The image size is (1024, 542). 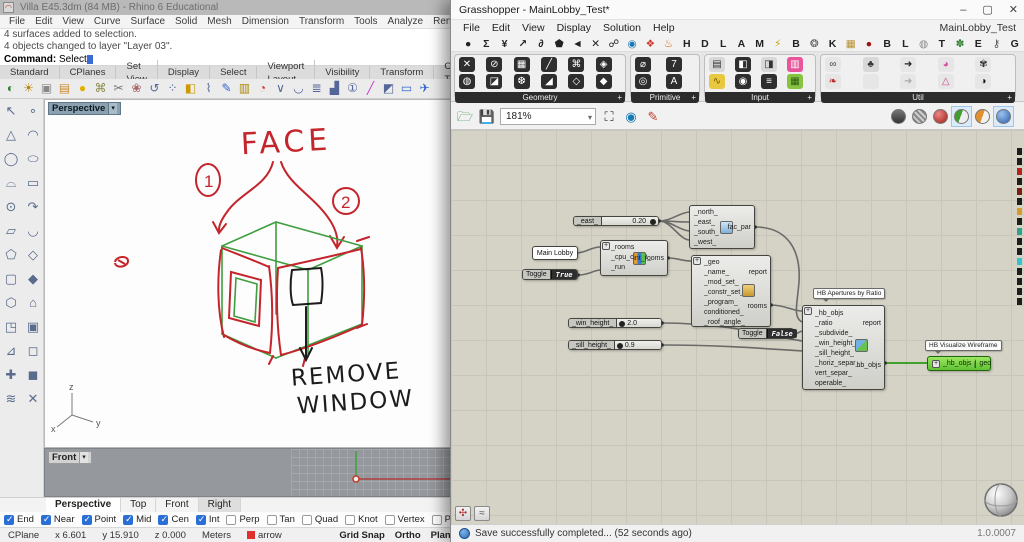 What do you see at coordinates (388, 88) in the screenshot?
I see `sheet-icon: ◩` at bounding box center [388, 88].